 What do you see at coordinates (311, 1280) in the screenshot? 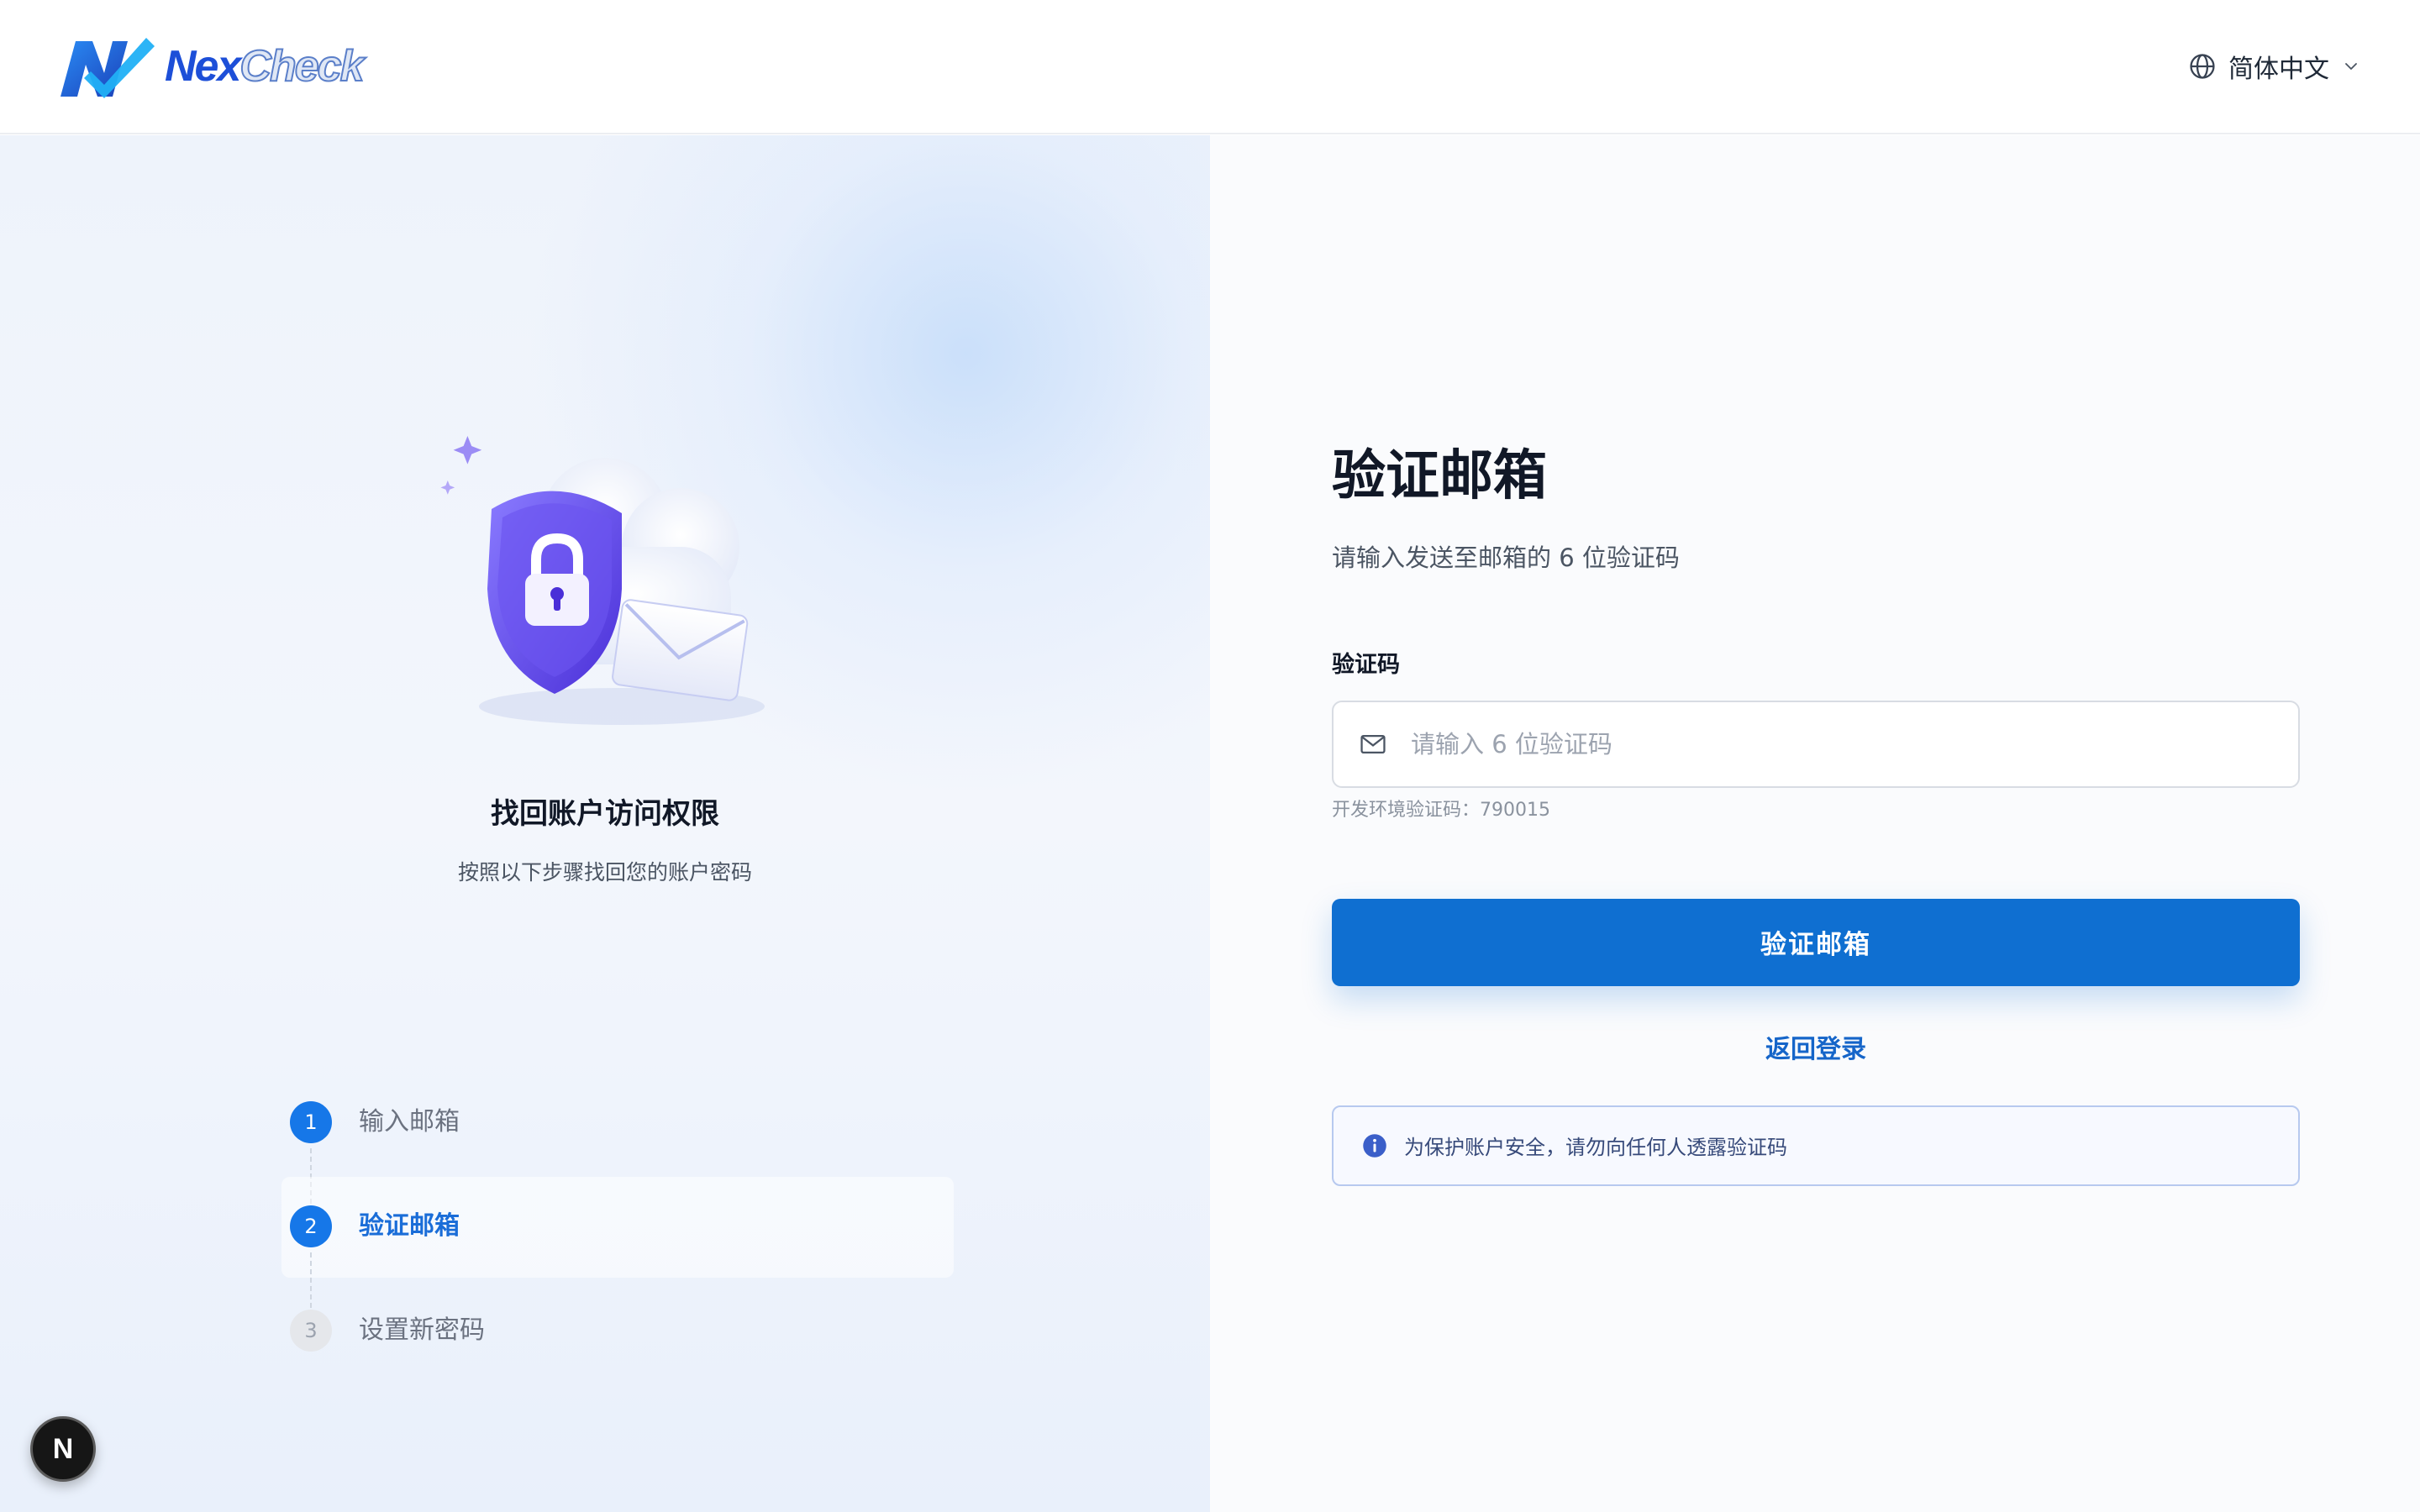
I see `step-connector` at bounding box center [311, 1280].